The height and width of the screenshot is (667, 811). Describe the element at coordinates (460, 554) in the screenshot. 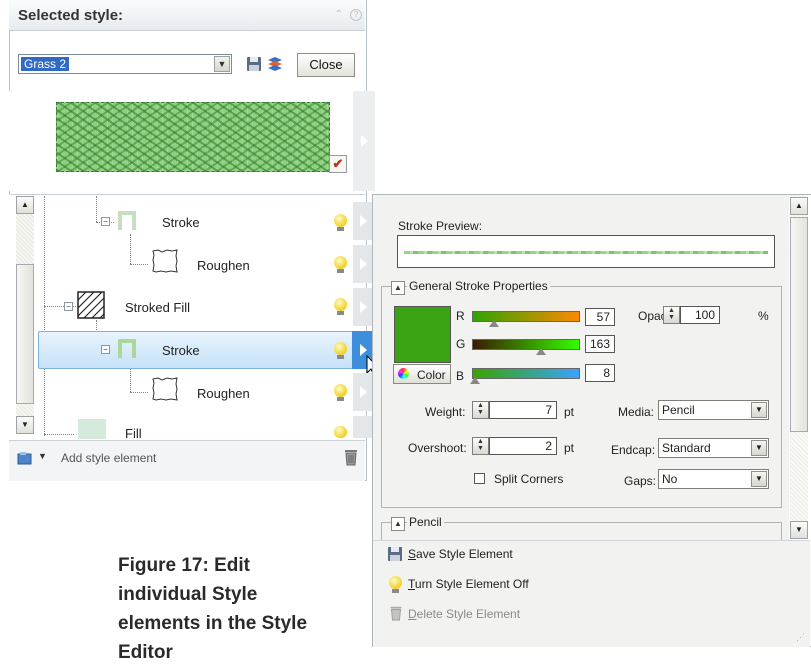

I see `save-style-element-item: Save Style Element` at that location.